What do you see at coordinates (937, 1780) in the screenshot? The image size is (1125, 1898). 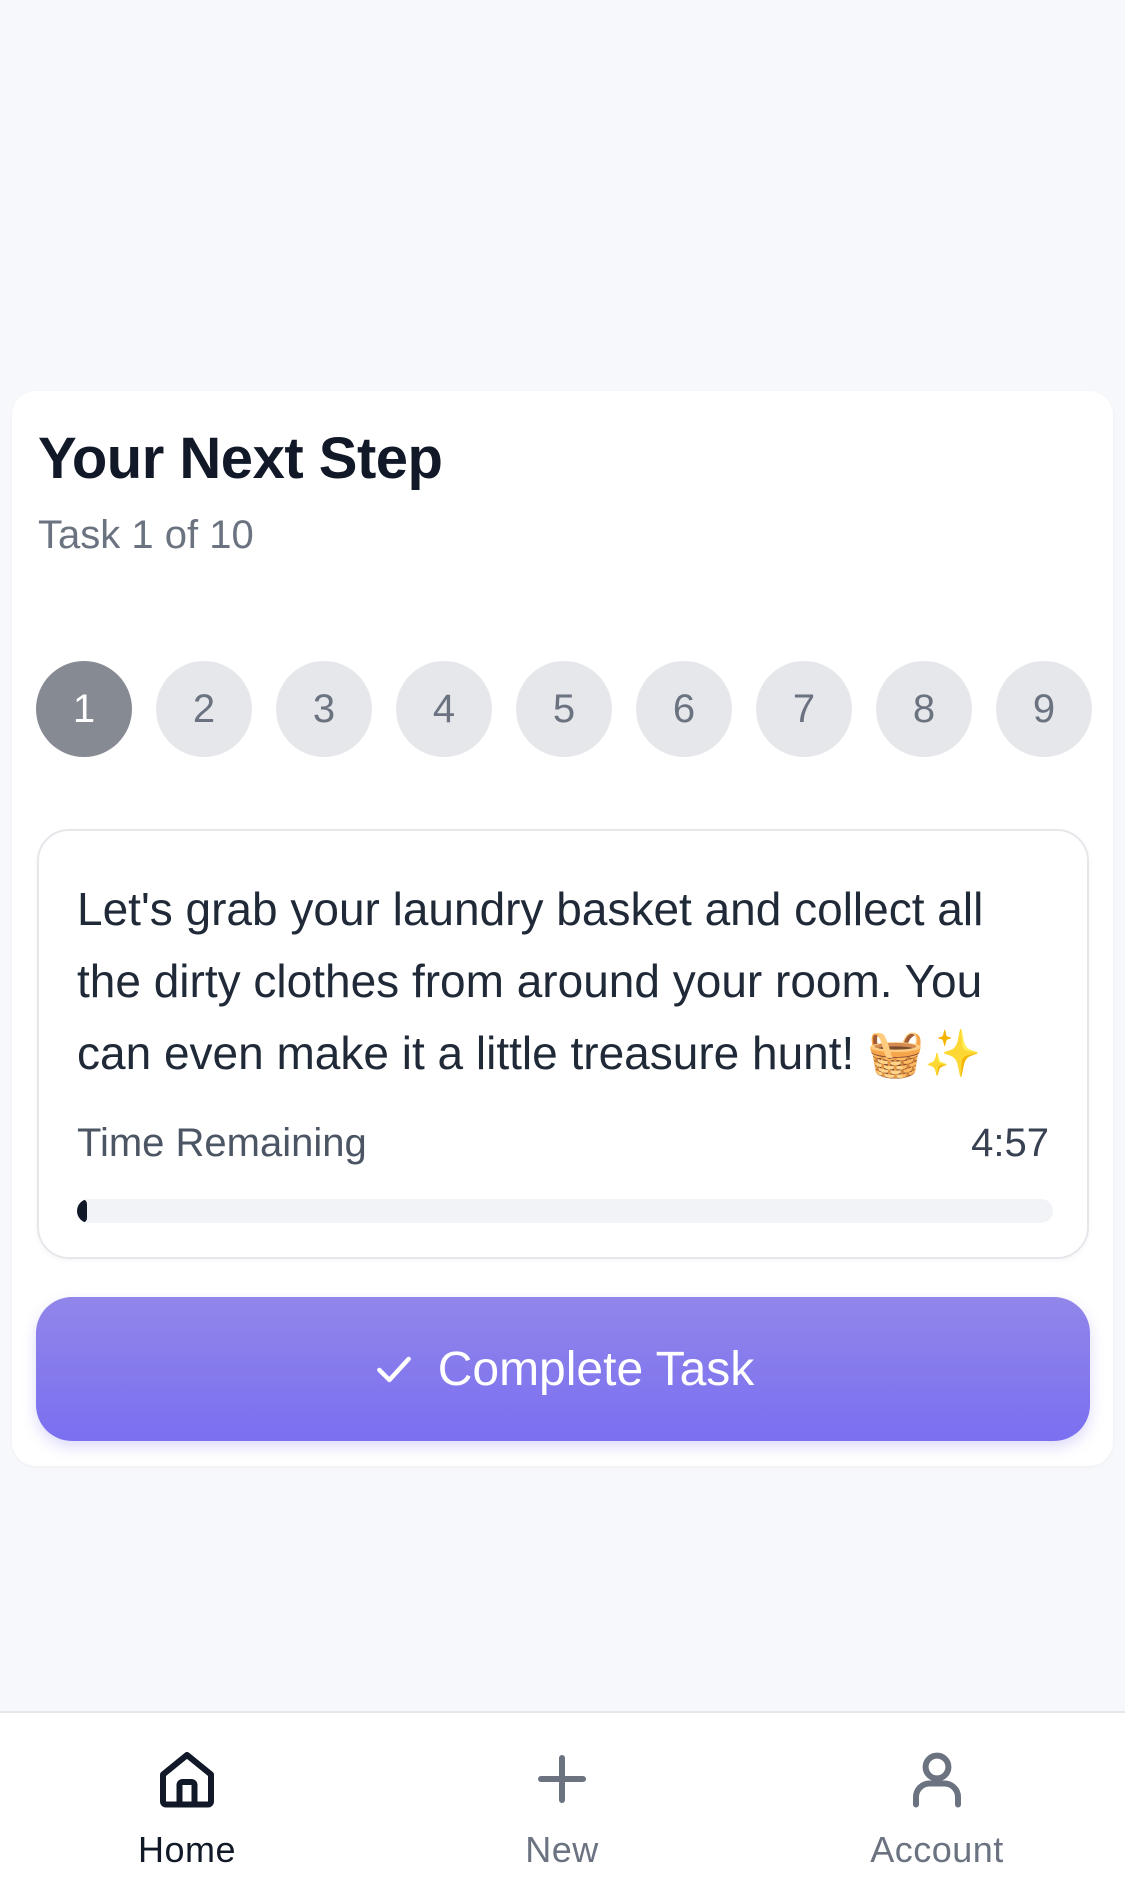 I see `user-icon` at bounding box center [937, 1780].